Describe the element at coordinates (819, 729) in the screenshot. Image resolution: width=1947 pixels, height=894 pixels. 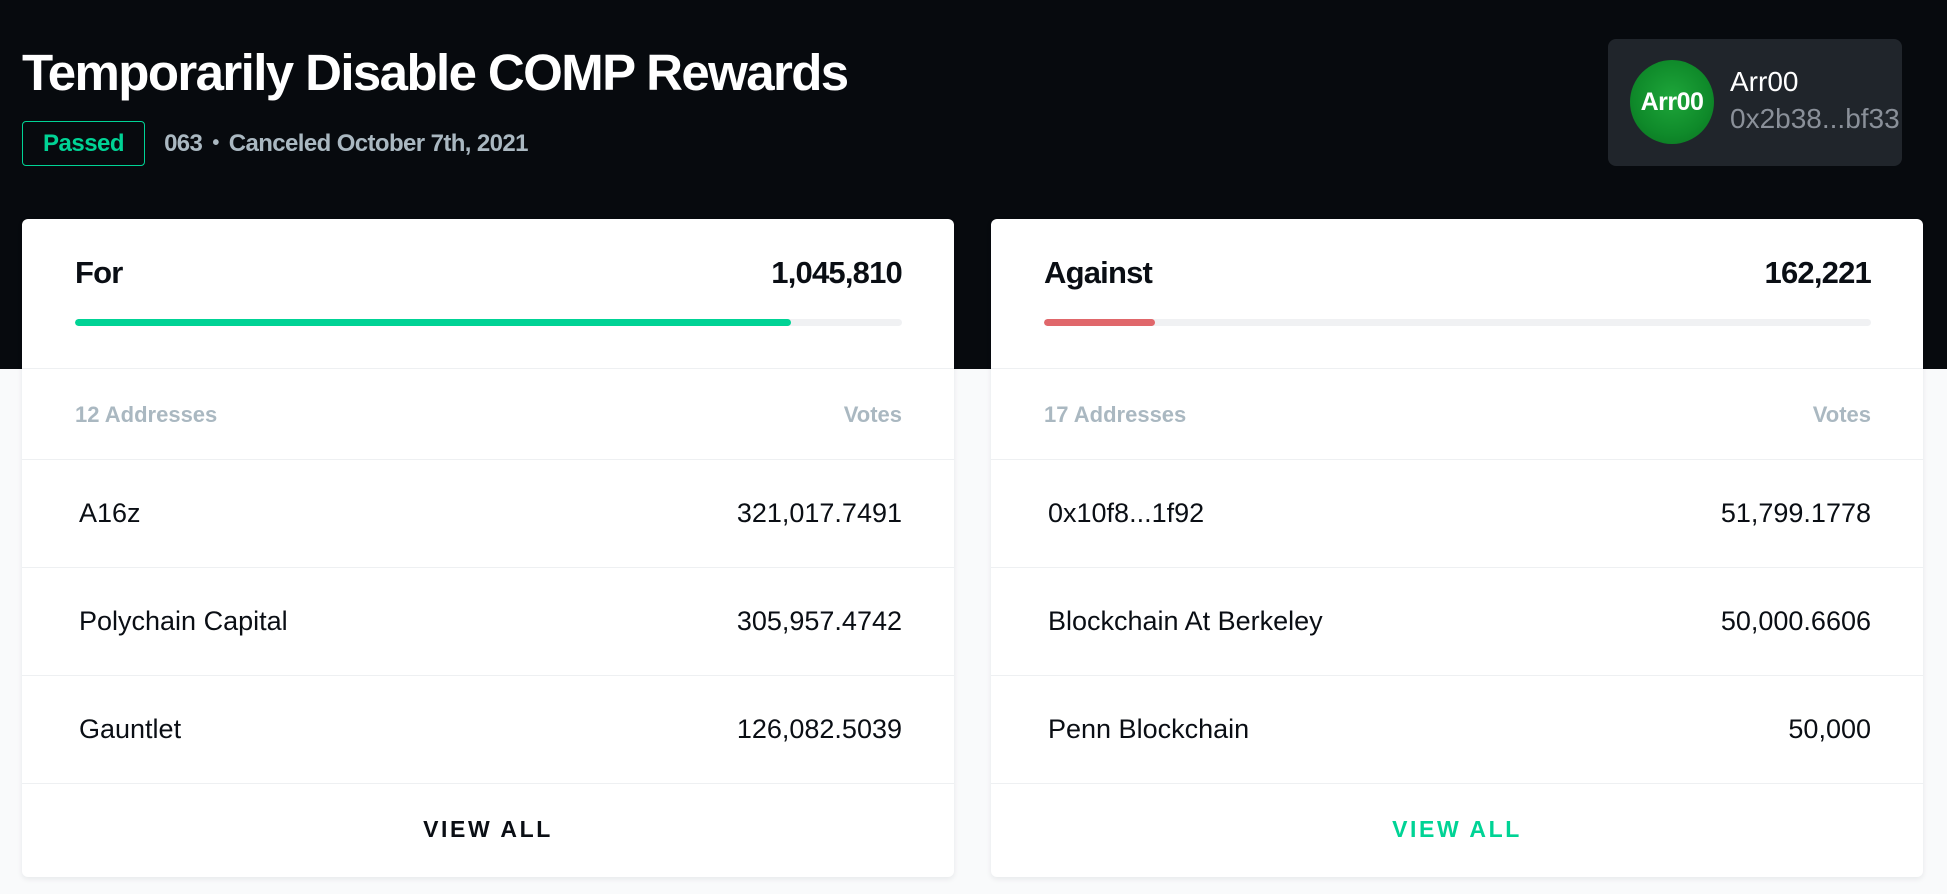
I see `voter-votes: 126,082.5039` at that location.